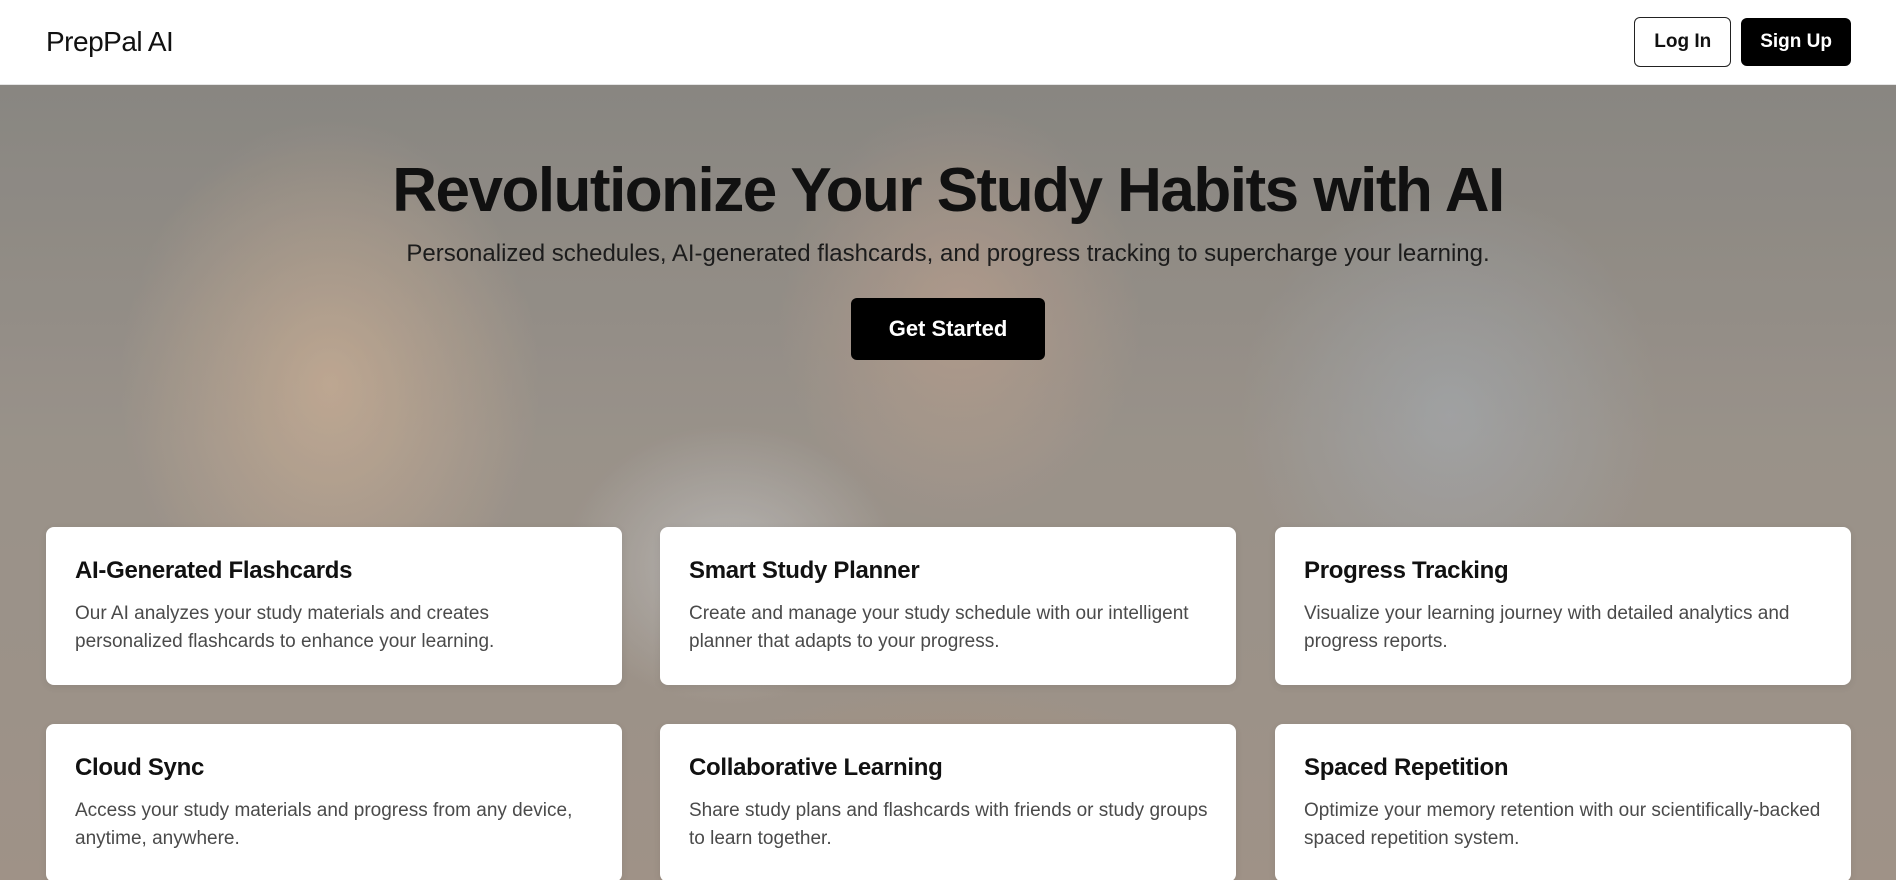 The image size is (1896, 880). I want to click on feature-card-title: Collaborative Learning, so click(816, 767).